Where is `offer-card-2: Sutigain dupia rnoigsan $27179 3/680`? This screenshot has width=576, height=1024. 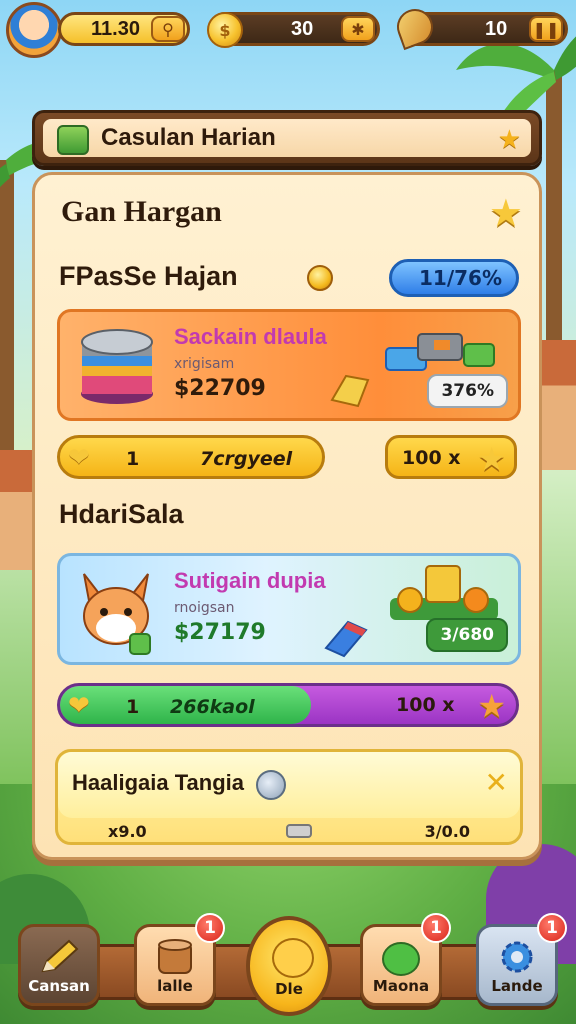 offer-card-2: Sutigain dupia rnoigsan $27179 3/680 is located at coordinates (289, 609).